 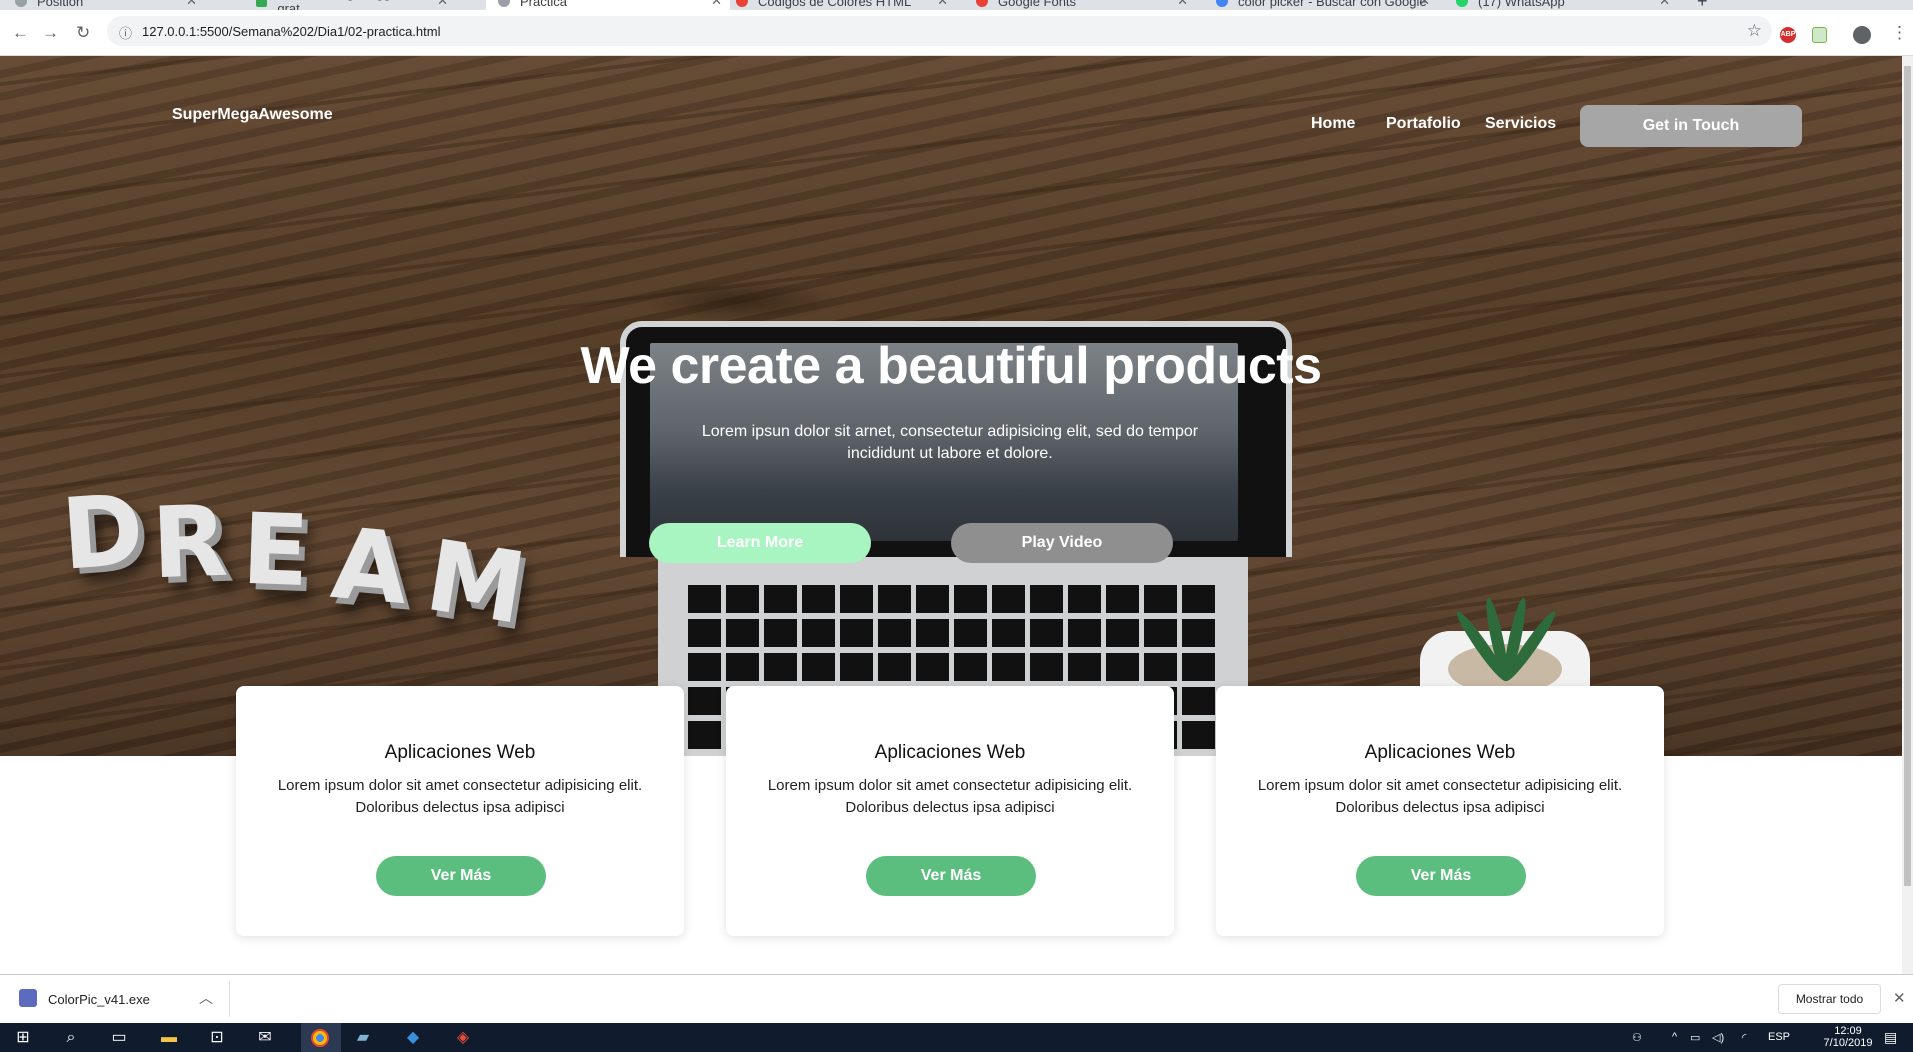 What do you see at coordinates (265, 1038) in the screenshot?
I see `mail-icon: ✉` at bounding box center [265, 1038].